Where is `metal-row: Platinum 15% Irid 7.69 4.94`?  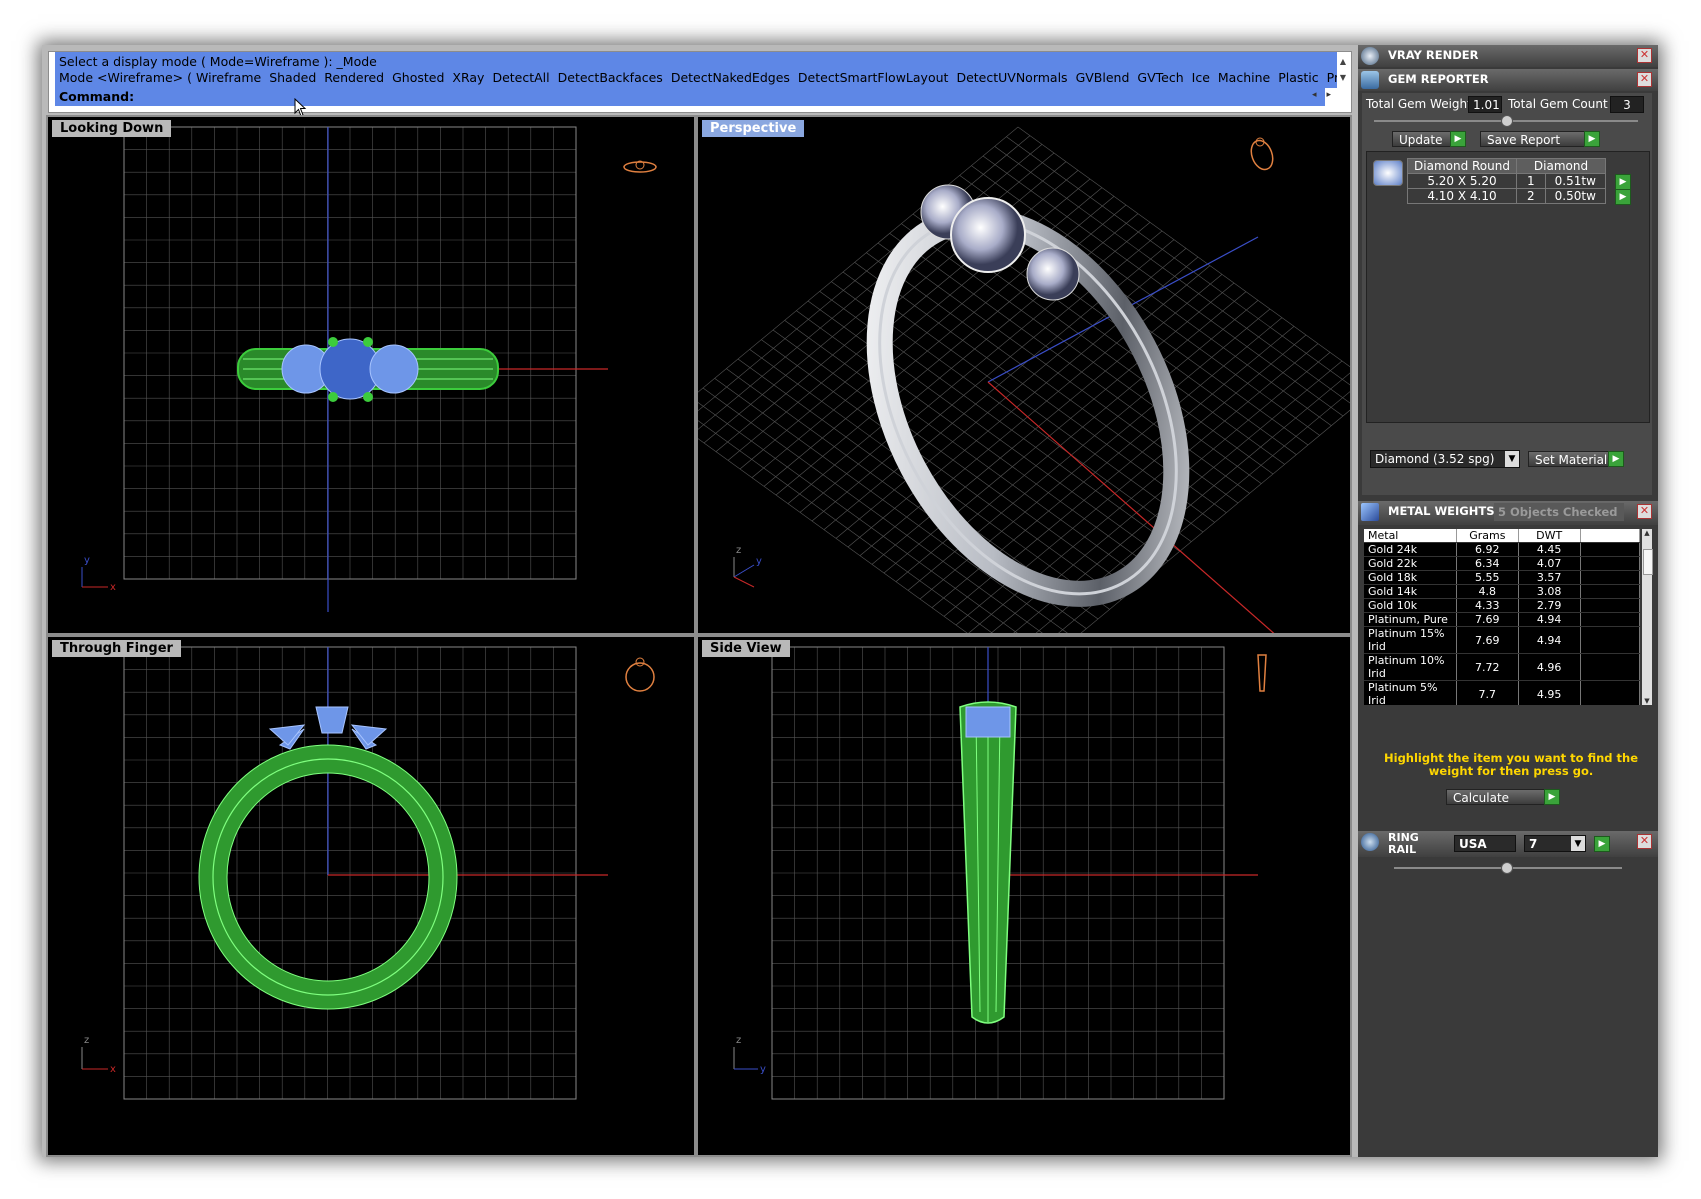 metal-row: Platinum 15% Irid 7.69 4.94 is located at coordinates (1502, 640).